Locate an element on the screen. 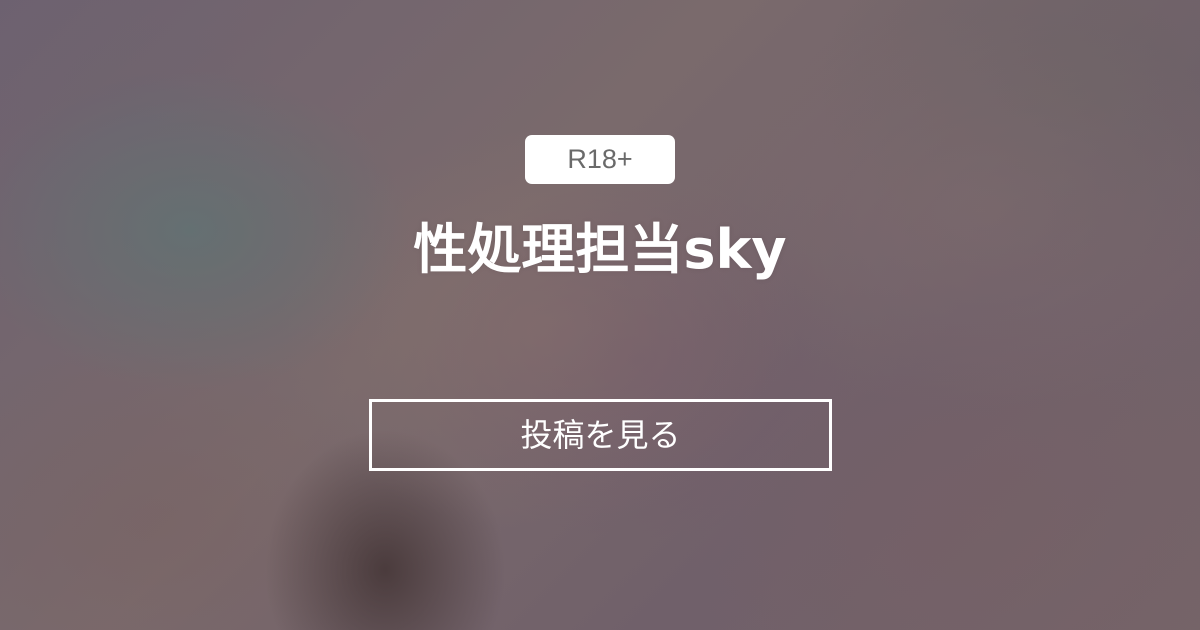 This screenshot has width=1200, height=630. view-posts-button: 投稿を見る is located at coordinates (600, 435).